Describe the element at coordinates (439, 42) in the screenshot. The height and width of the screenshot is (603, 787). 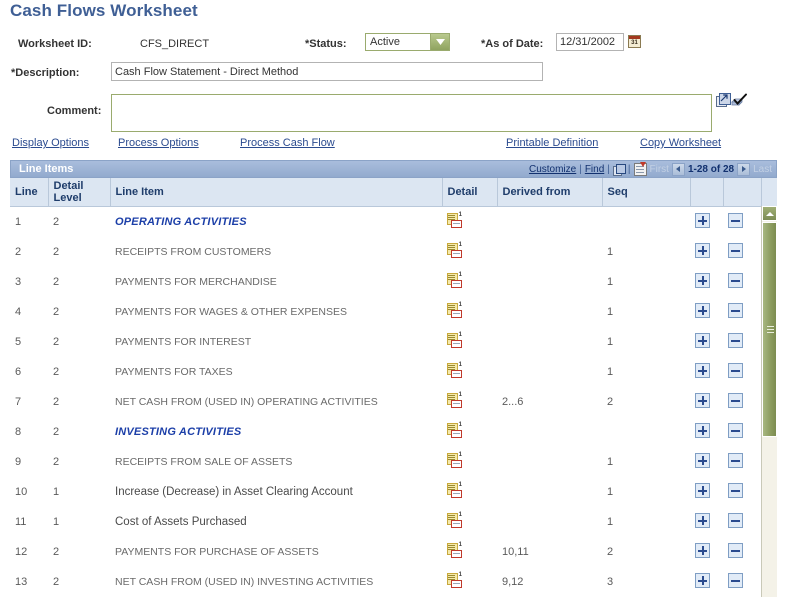
I see `chevron-down-icon` at that location.